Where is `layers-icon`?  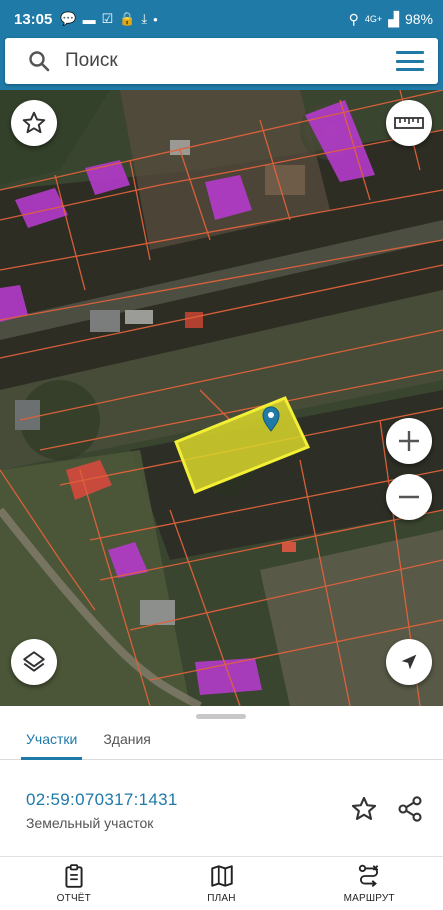
layers-icon is located at coordinates (34, 661).